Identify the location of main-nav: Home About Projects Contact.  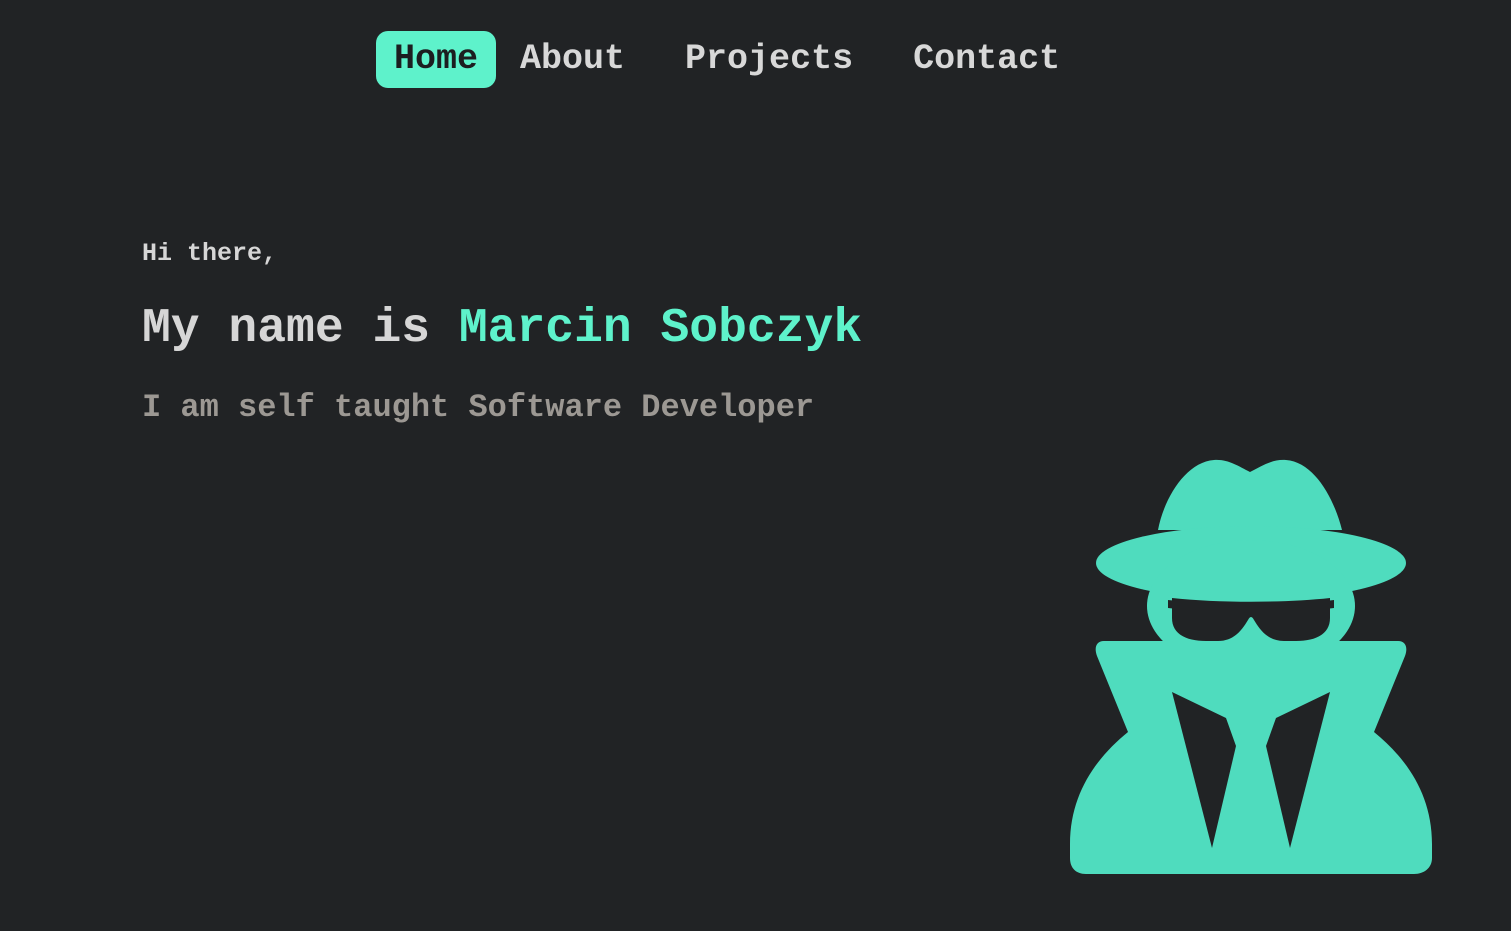
(727, 59).